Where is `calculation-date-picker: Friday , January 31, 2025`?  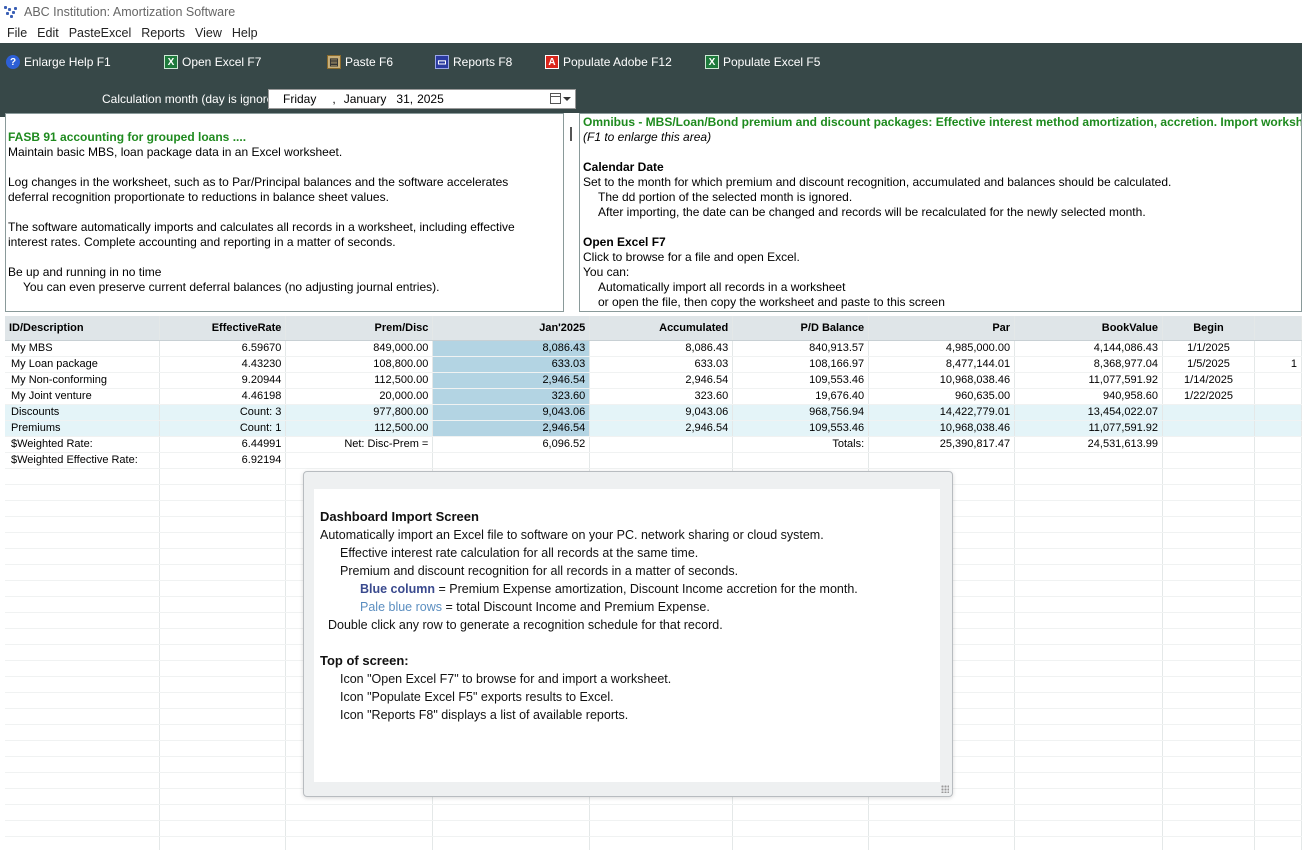 calculation-date-picker: Friday , January 31, 2025 is located at coordinates (422, 99).